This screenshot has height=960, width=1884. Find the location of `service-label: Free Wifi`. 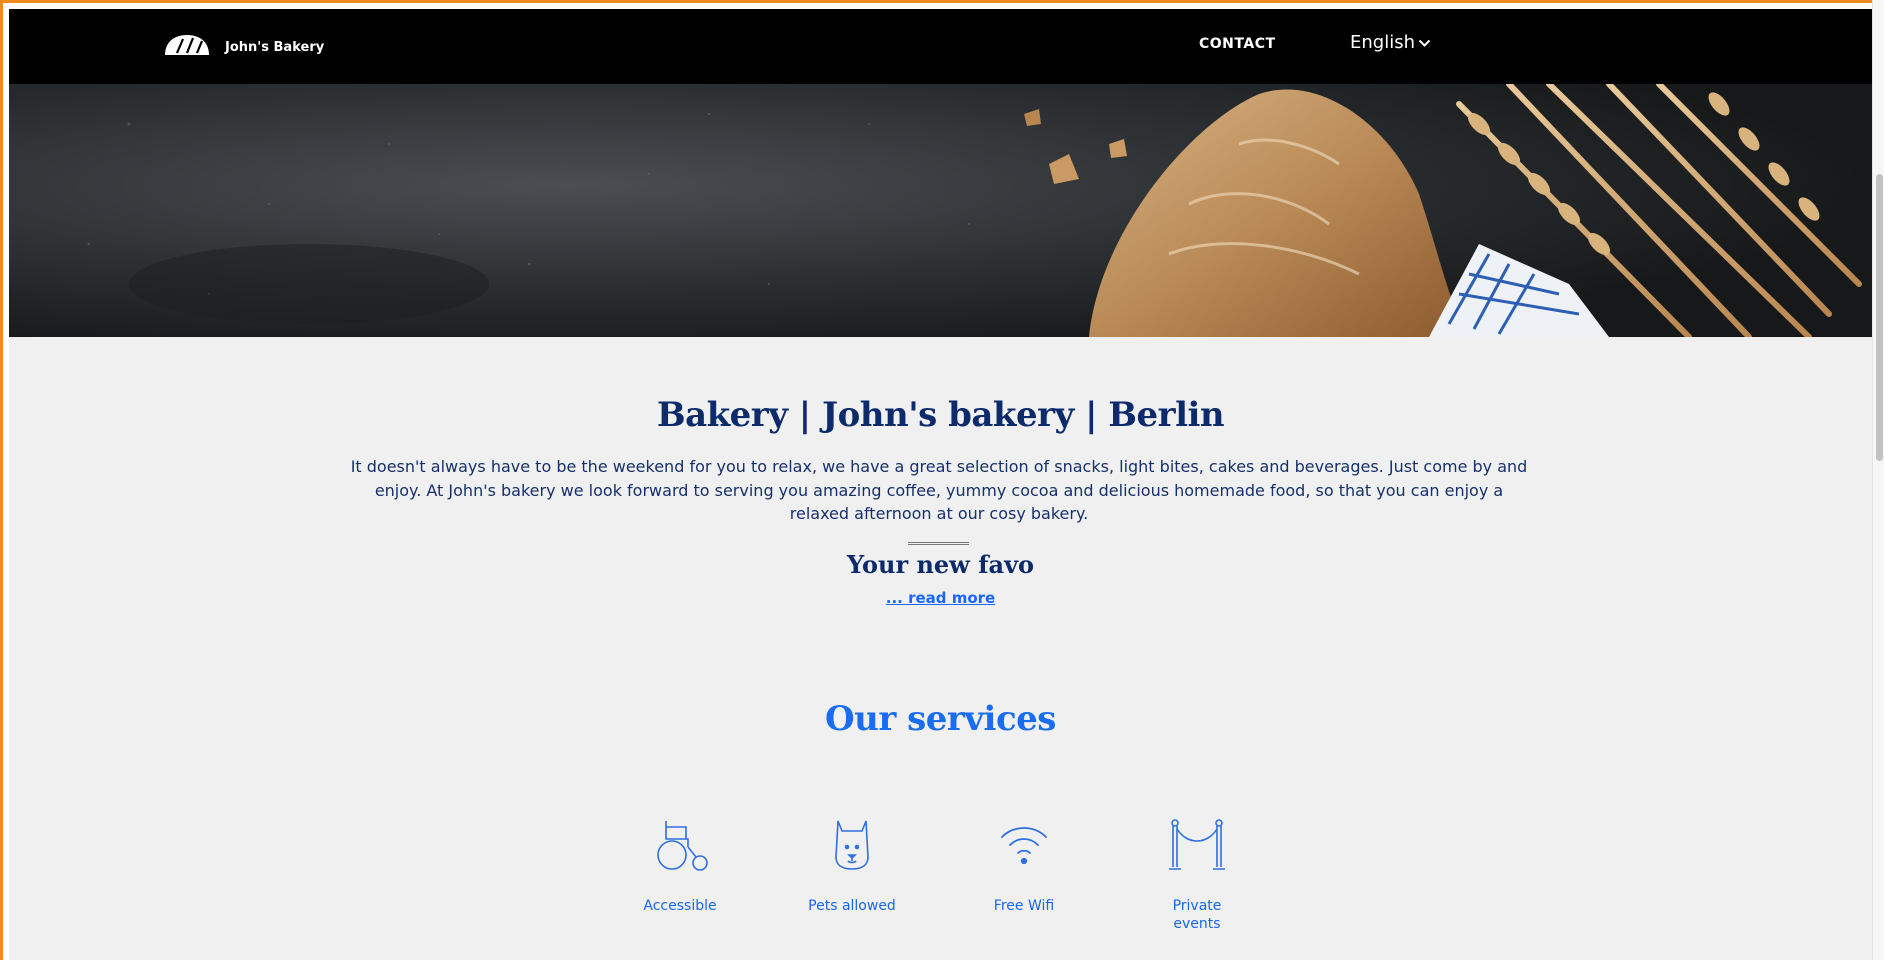

service-label: Free Wifi is located at coordinates (1024, 906).